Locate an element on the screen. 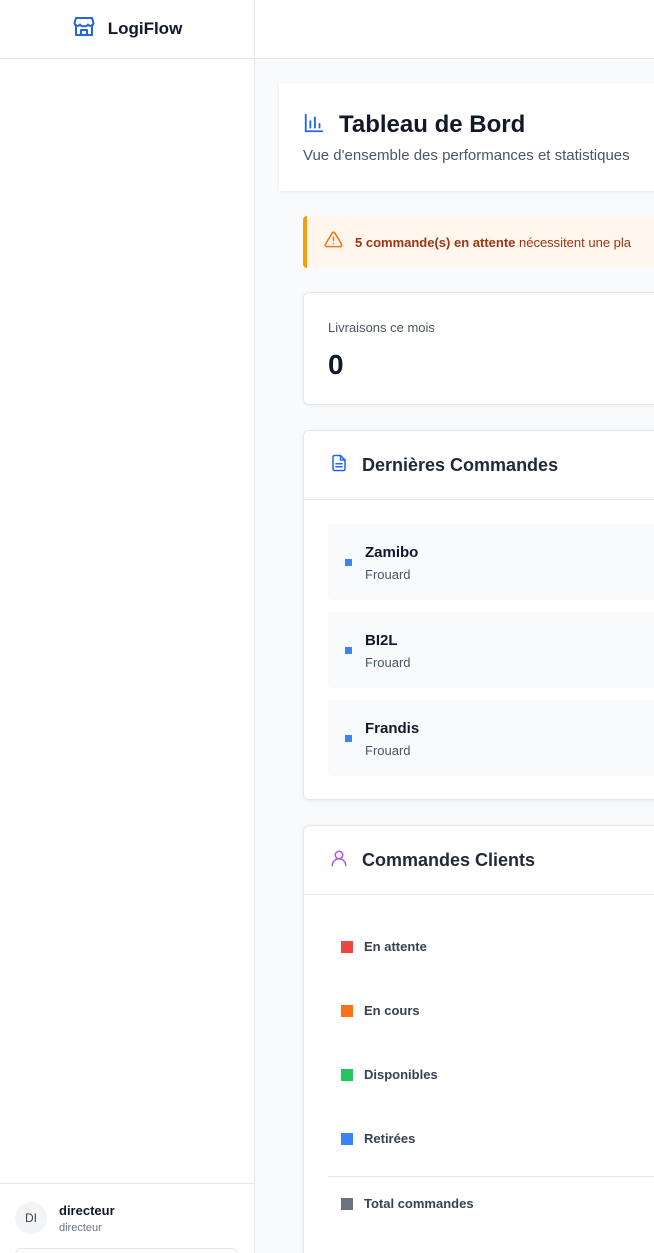 This screenshot has height=1253, width=654. status-row-in-progress: En cours is located at coordinates (380, 1010).